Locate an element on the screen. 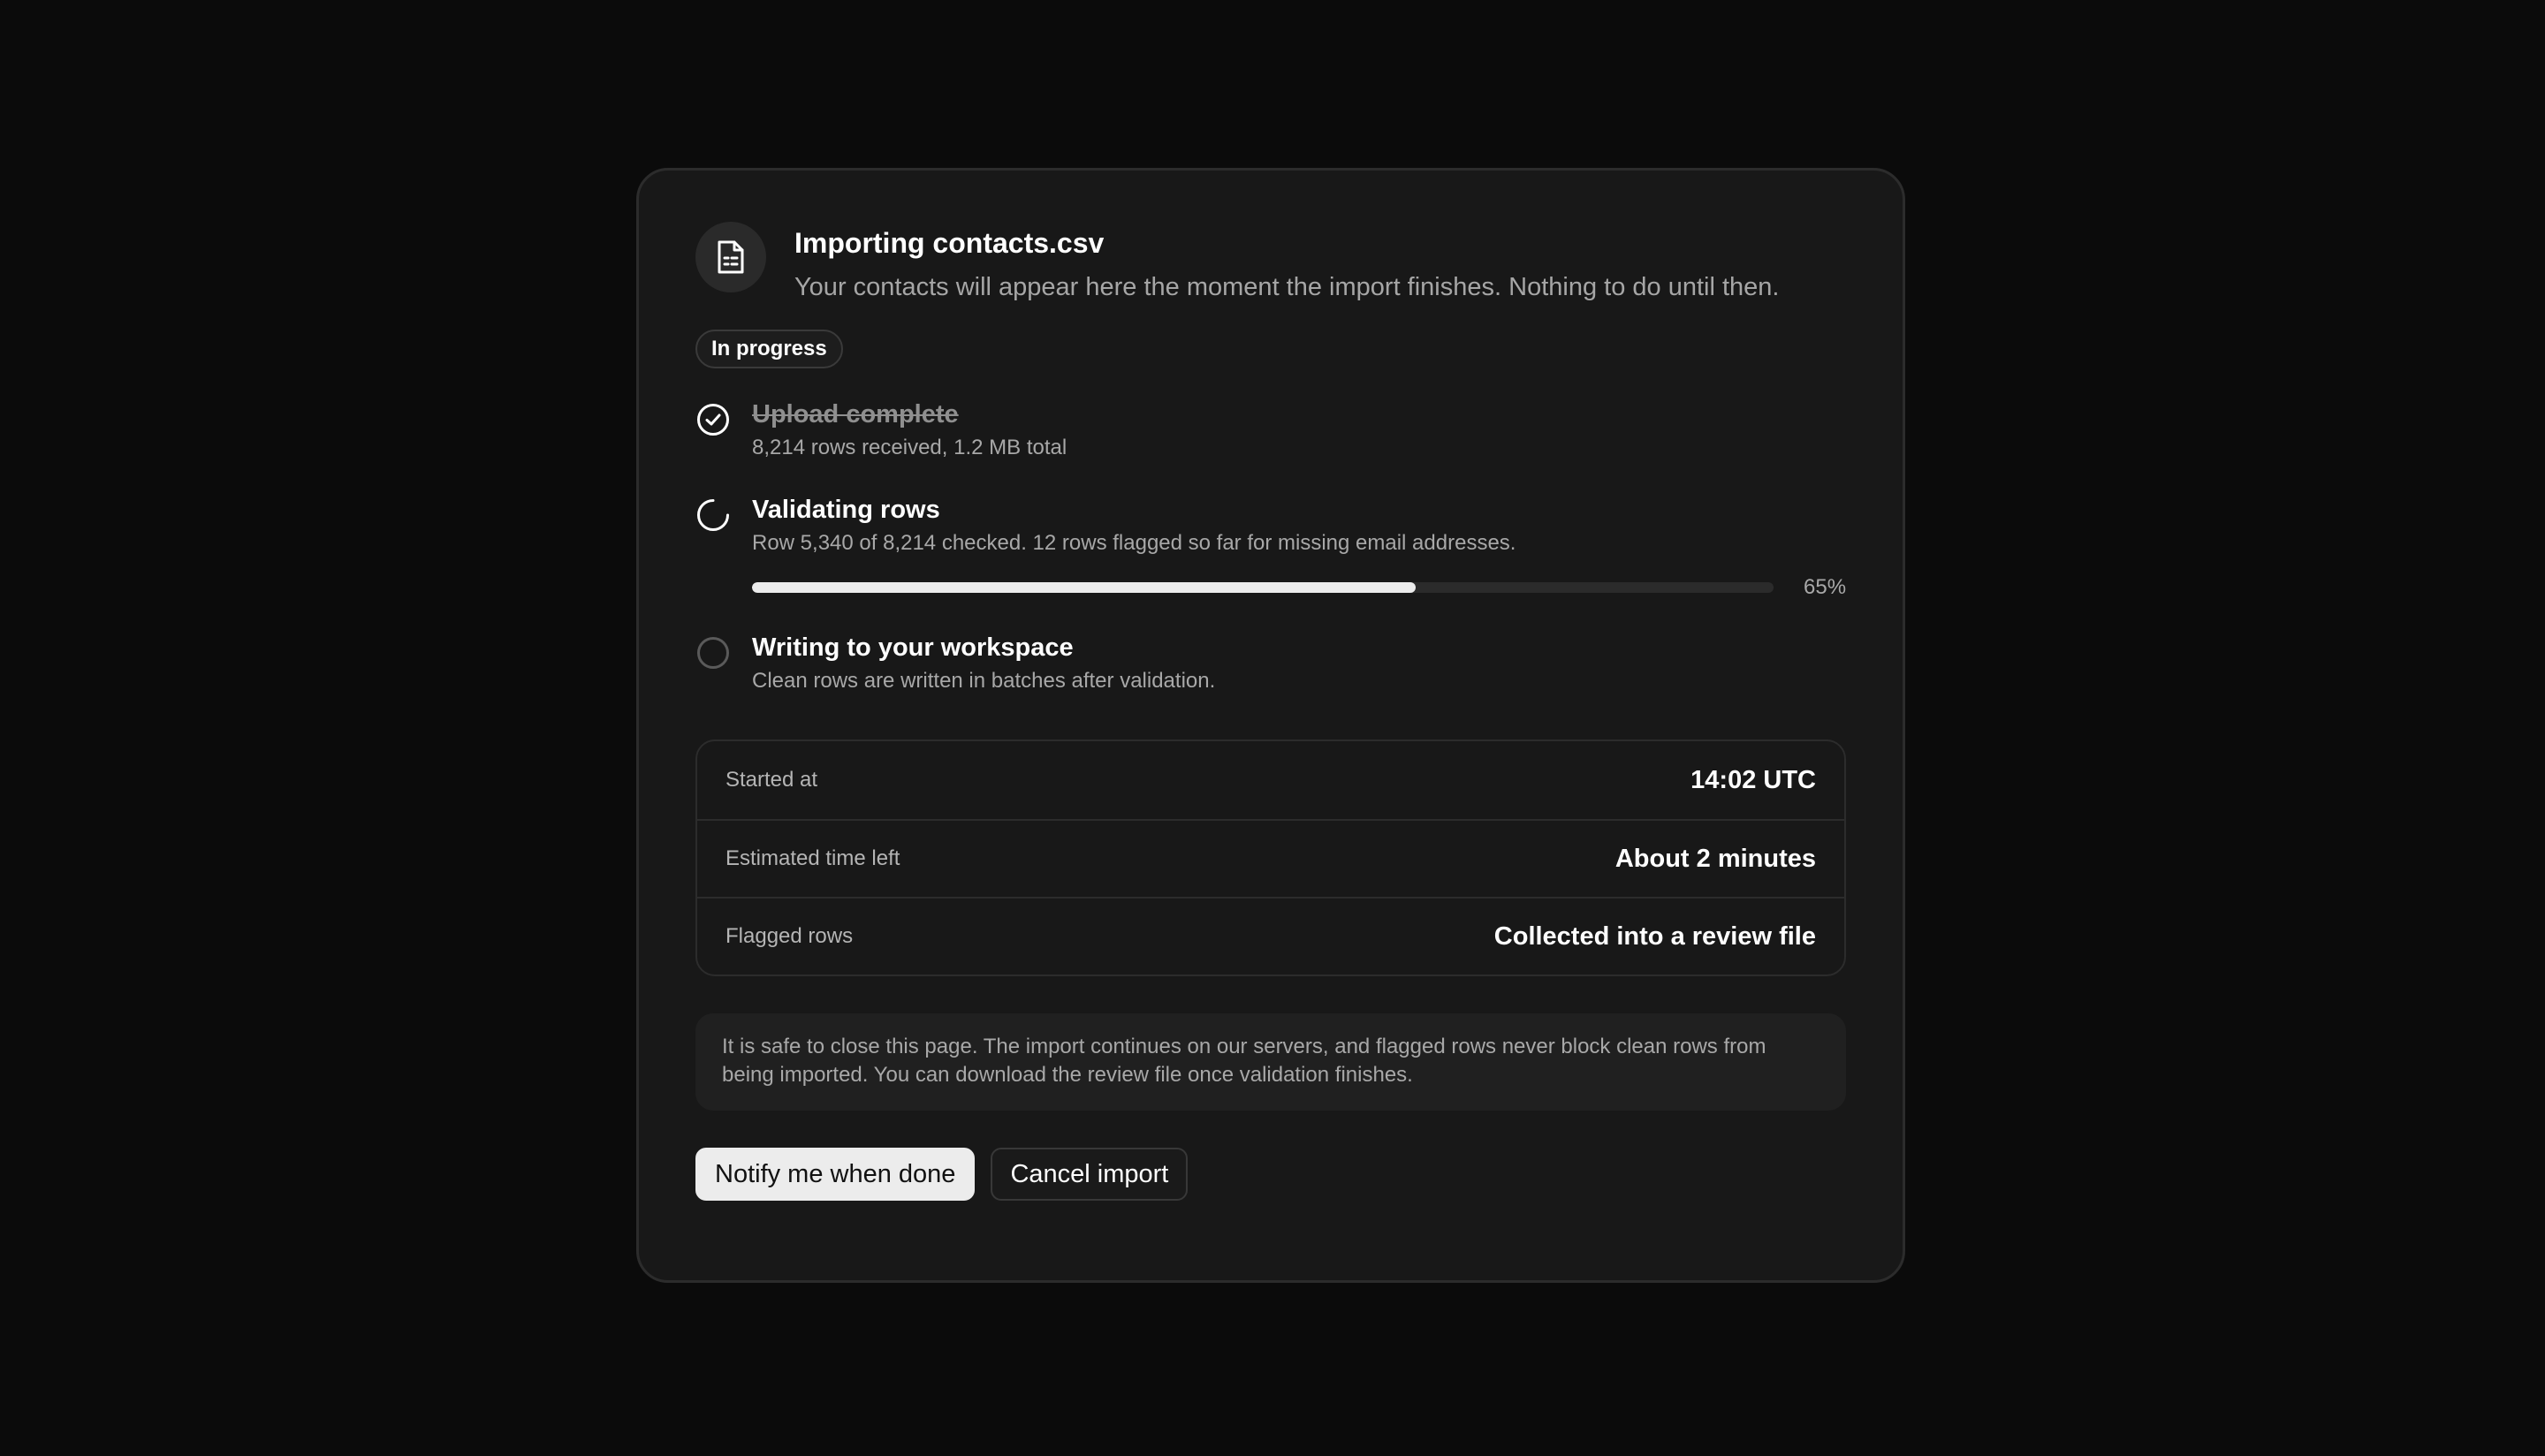 Image resolution: width=2545 pixels, height=1456 pixels. detail-value: 14:02 UTC is located at coordinates (1753, 779).